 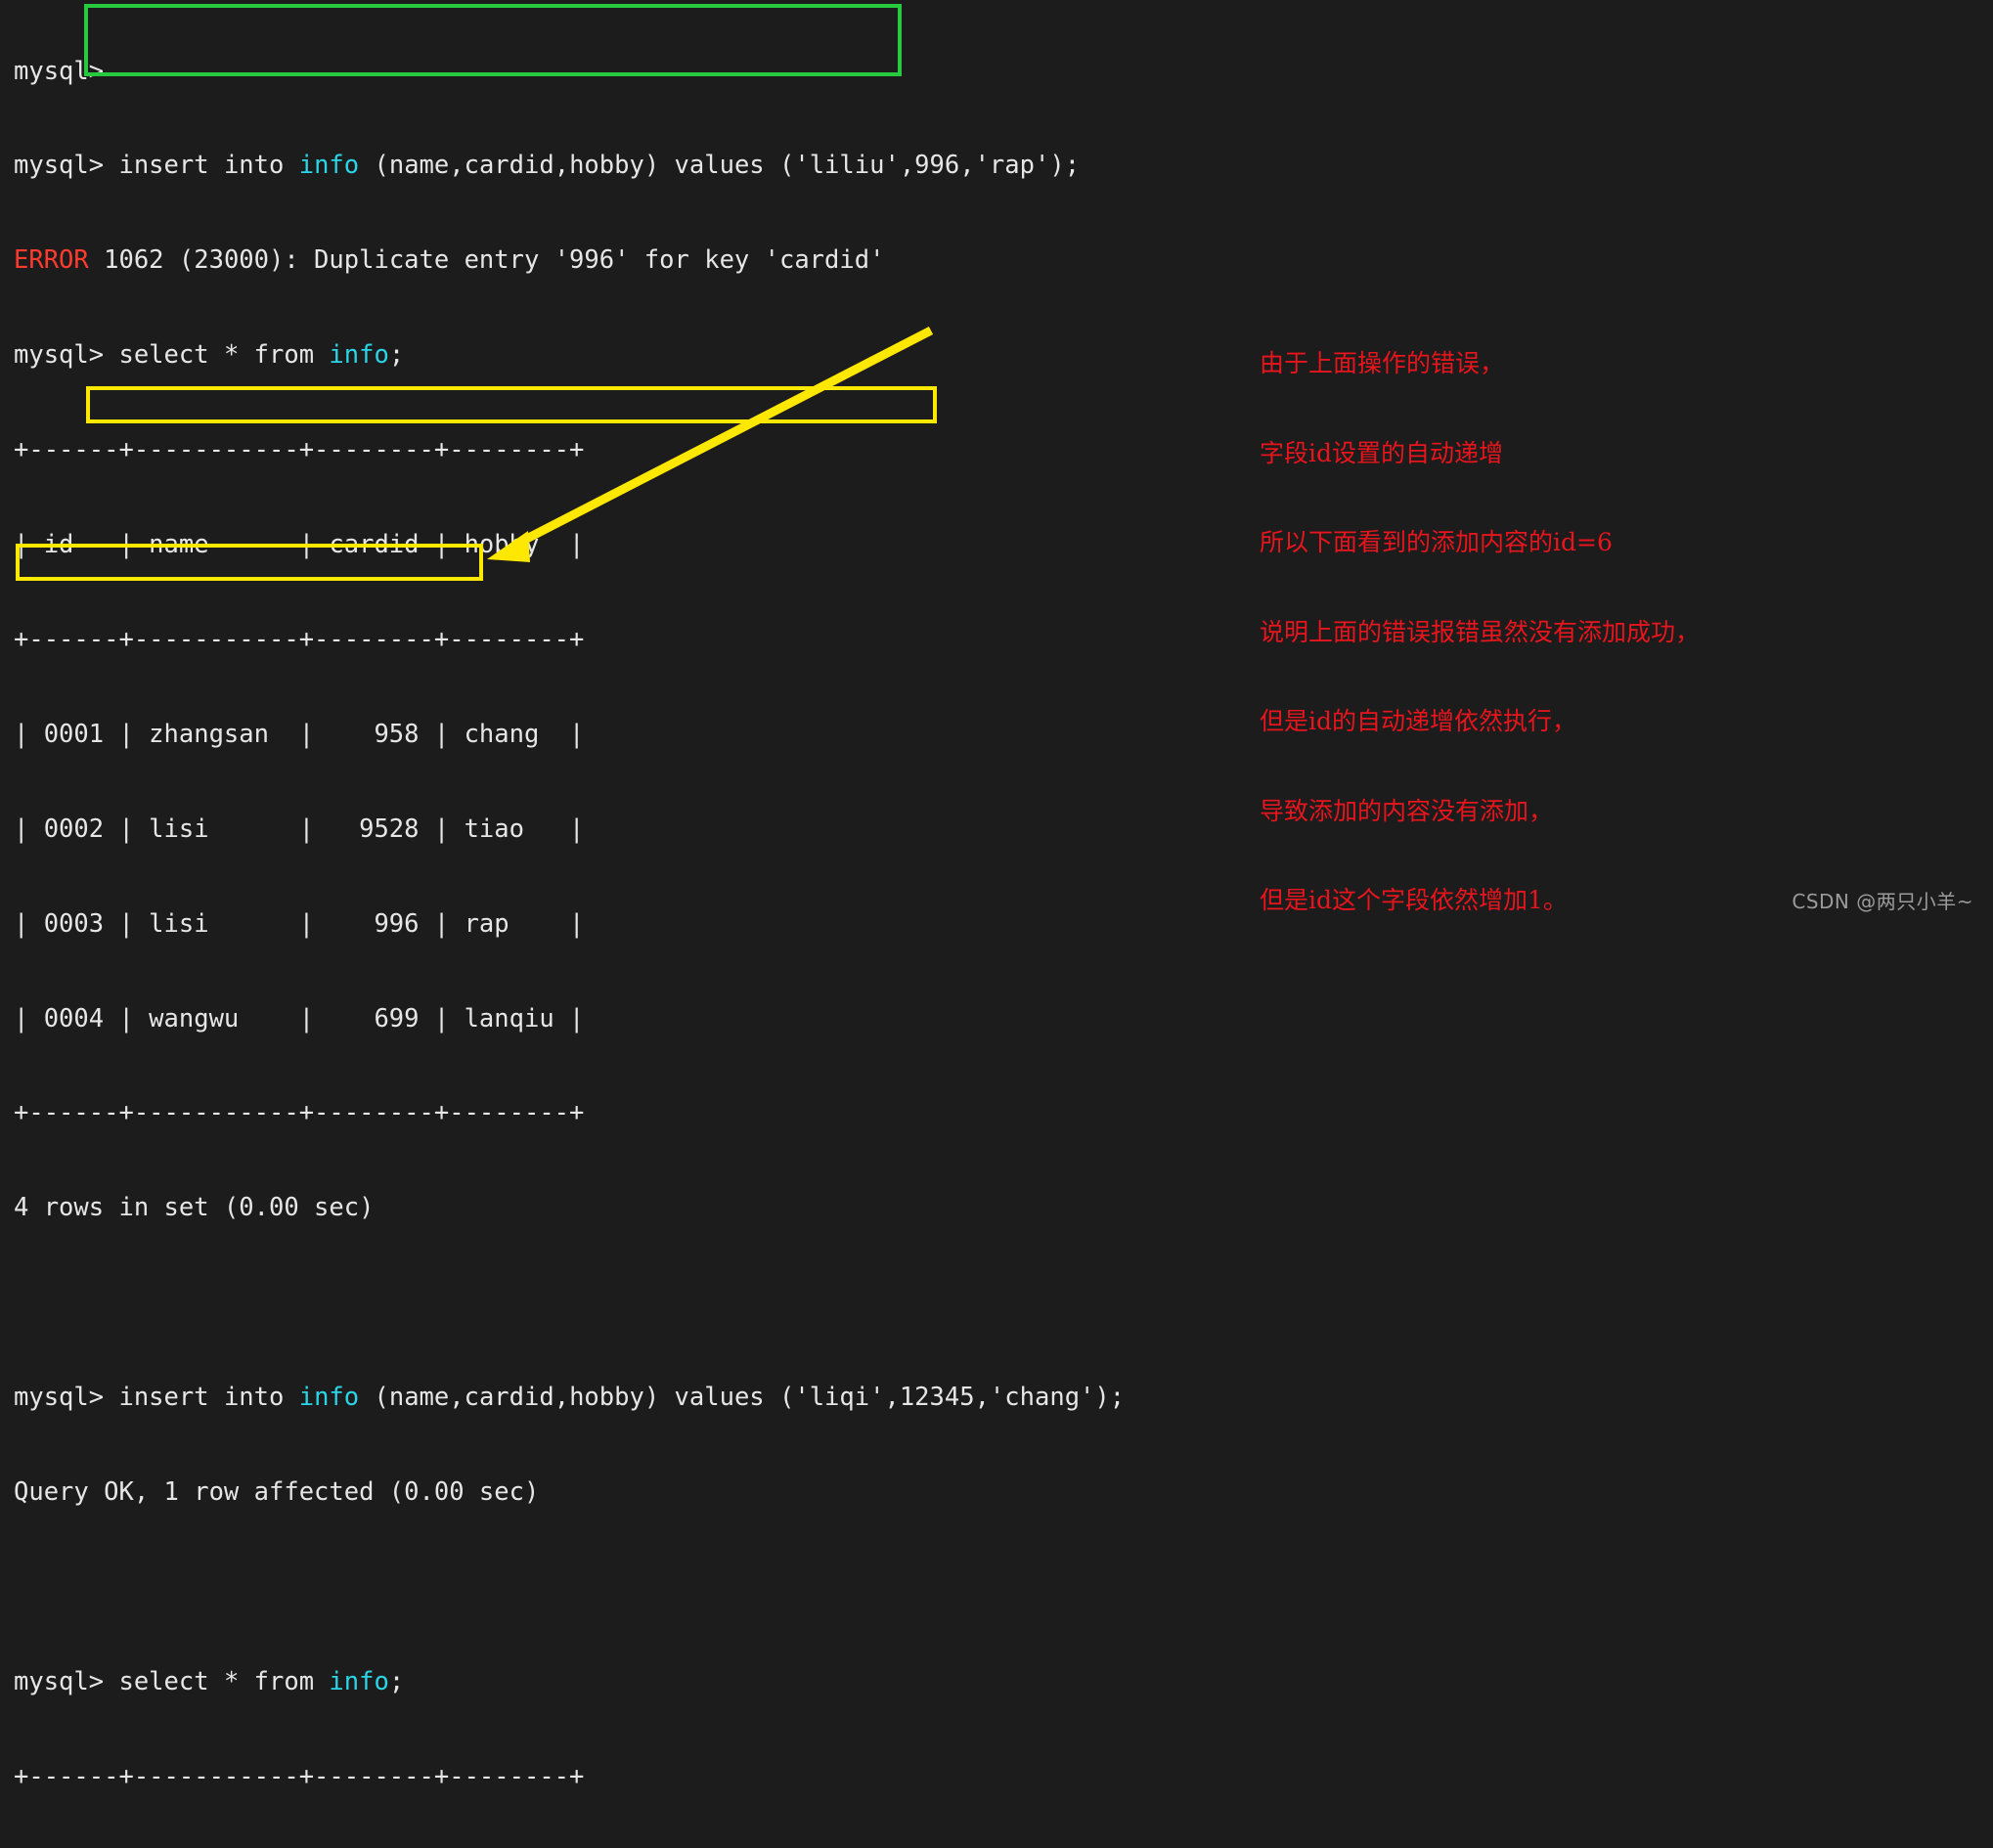 I want to click on table-row: | 0001 | zhangsan | 958 | chang |, so click(x=300, y=734).